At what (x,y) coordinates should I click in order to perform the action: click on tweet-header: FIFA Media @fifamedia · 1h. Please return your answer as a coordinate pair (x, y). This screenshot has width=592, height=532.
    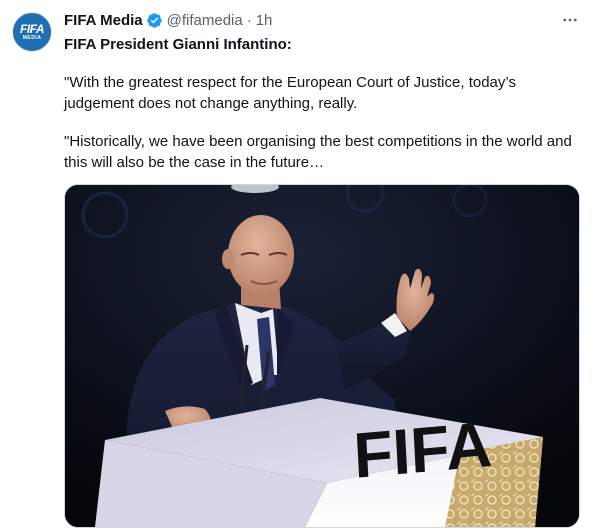
    Looking at the image, I should click on (322, 20).